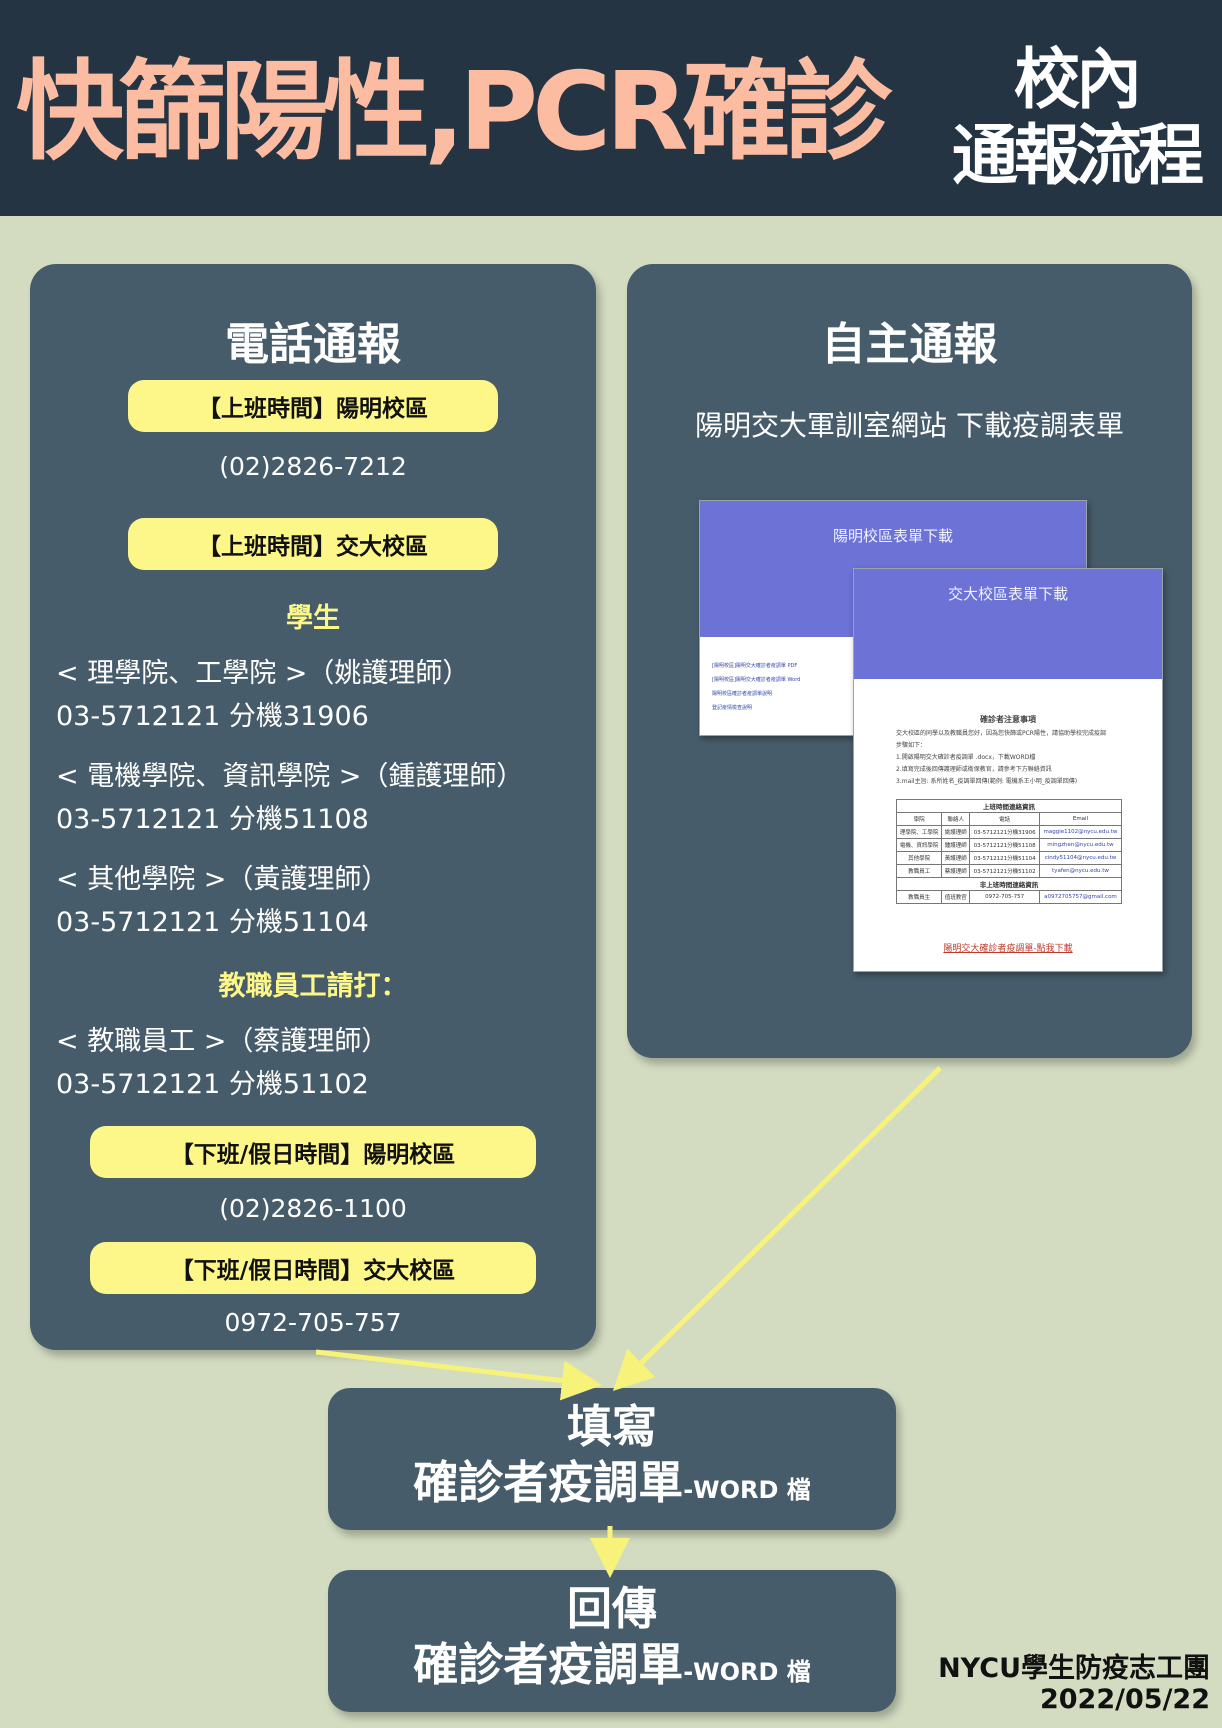 This screenshot has height=1728, width=1222. I want to click on arrow-from-phone-panel, so click(458, 1375).